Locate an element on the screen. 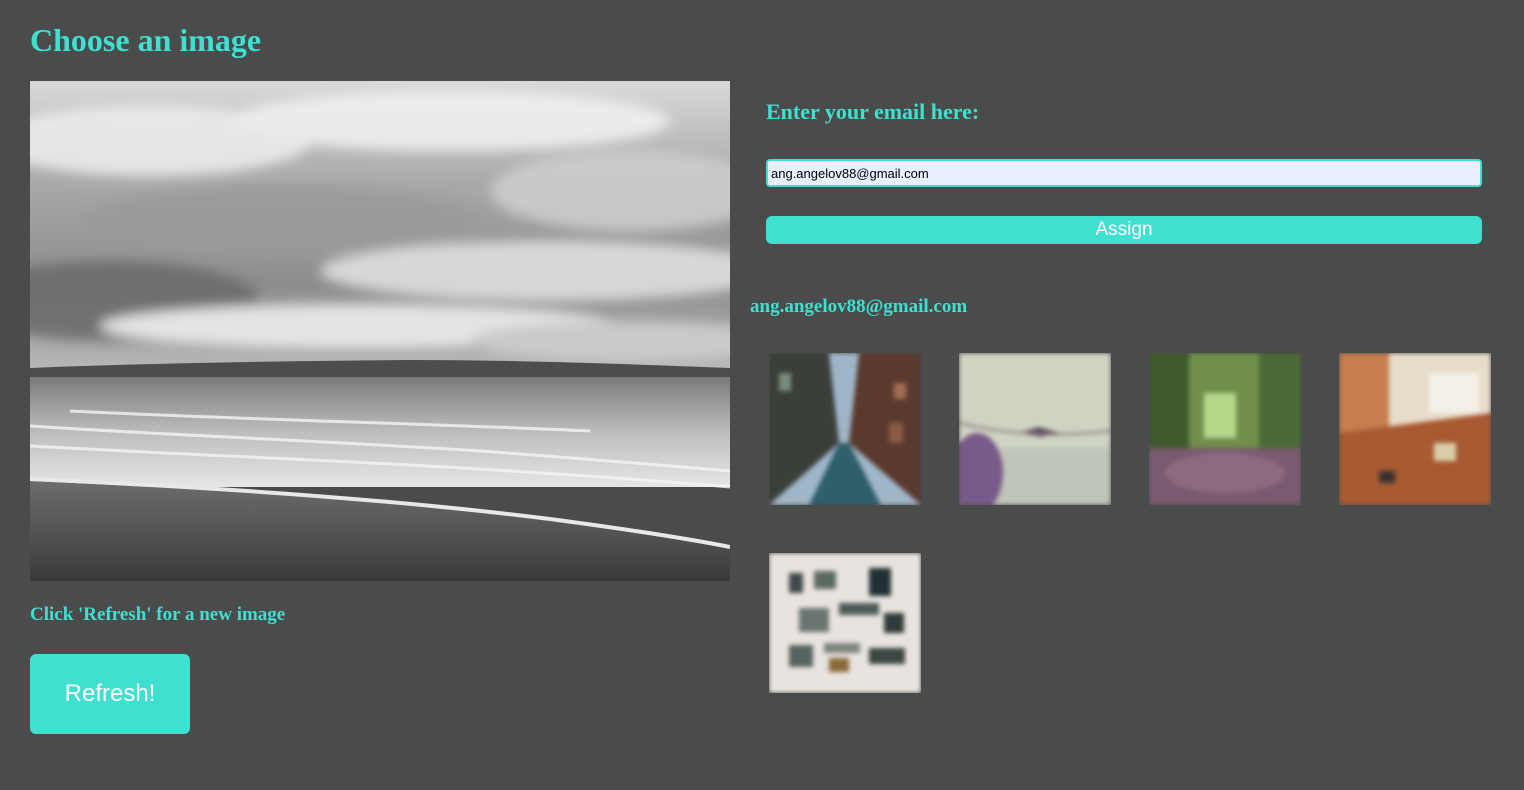 The width and height of the screenshot is (1524, 790). bird-sky-photo-icon is located at coordinates (1035, 429).